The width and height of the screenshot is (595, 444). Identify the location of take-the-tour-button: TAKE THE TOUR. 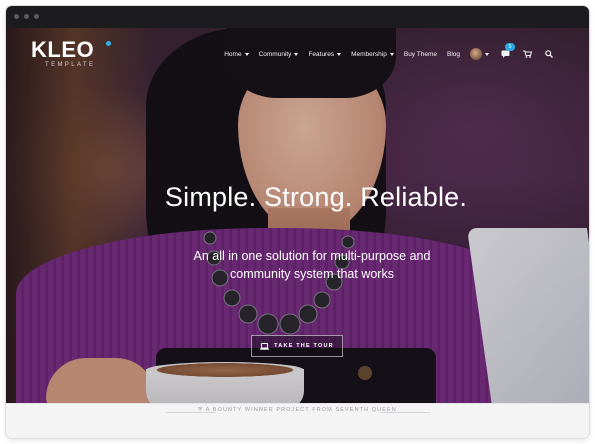
(297, 346).